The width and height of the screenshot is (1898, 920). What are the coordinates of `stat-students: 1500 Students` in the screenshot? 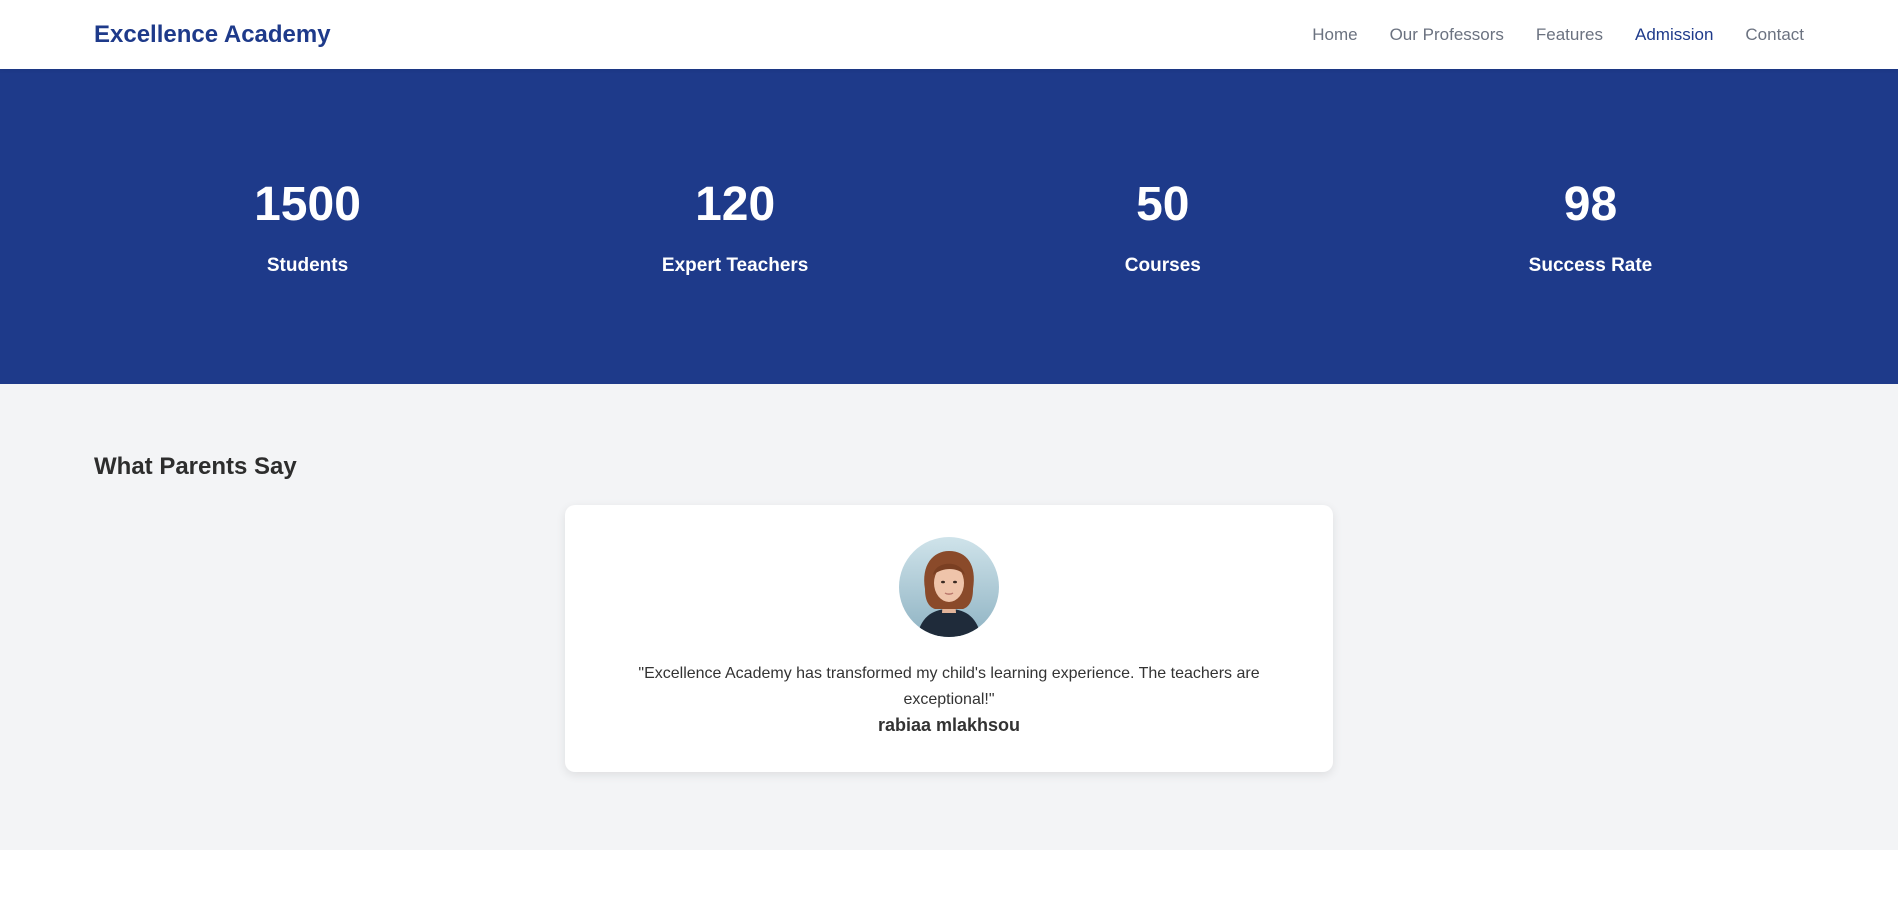 It's located at (307, 227).